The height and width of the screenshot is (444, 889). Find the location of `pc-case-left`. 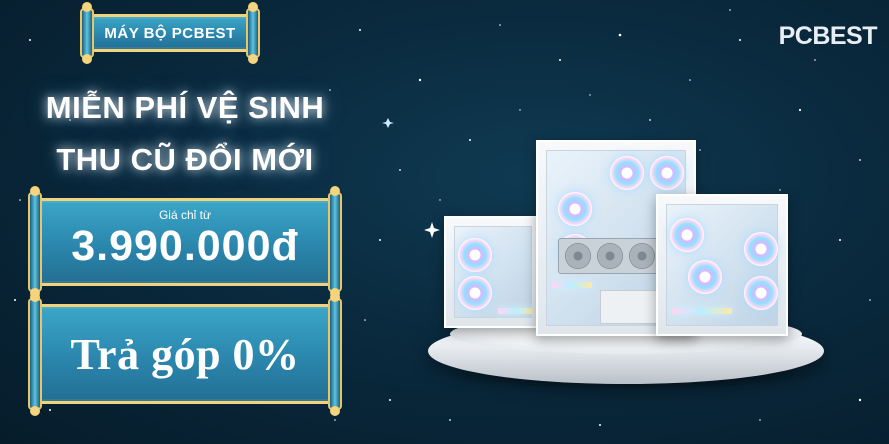

pc-case-left is located at coordinates (493, 272).